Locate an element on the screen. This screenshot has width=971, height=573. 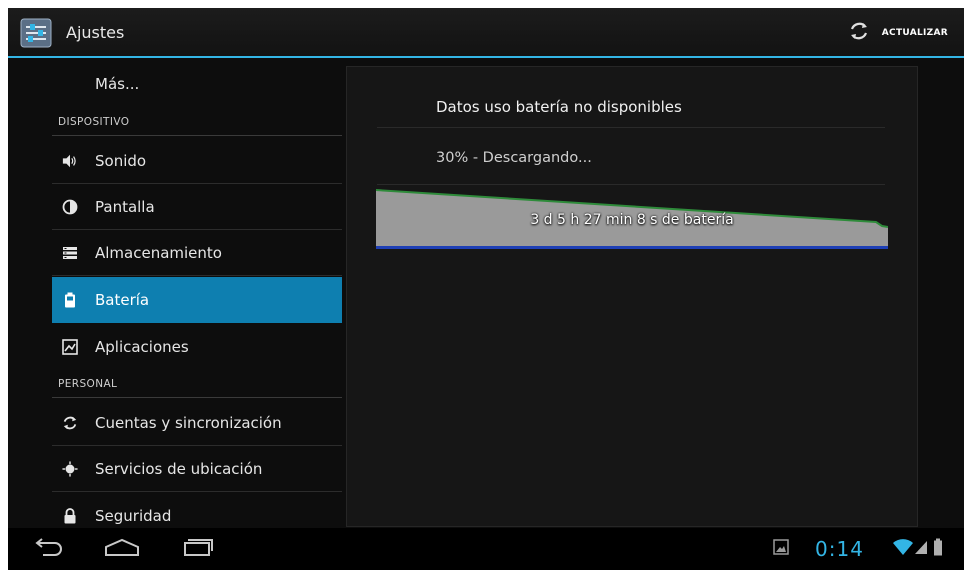
signal-status is located at coordinates (921, 549).